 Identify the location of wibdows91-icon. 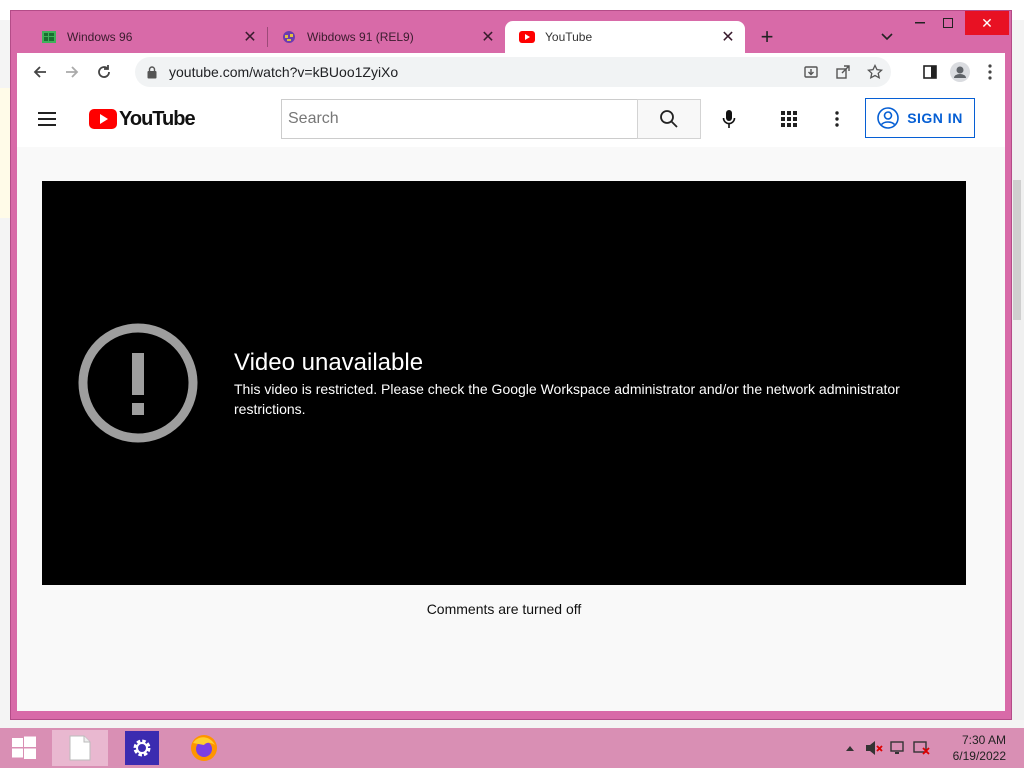
(289, 37).